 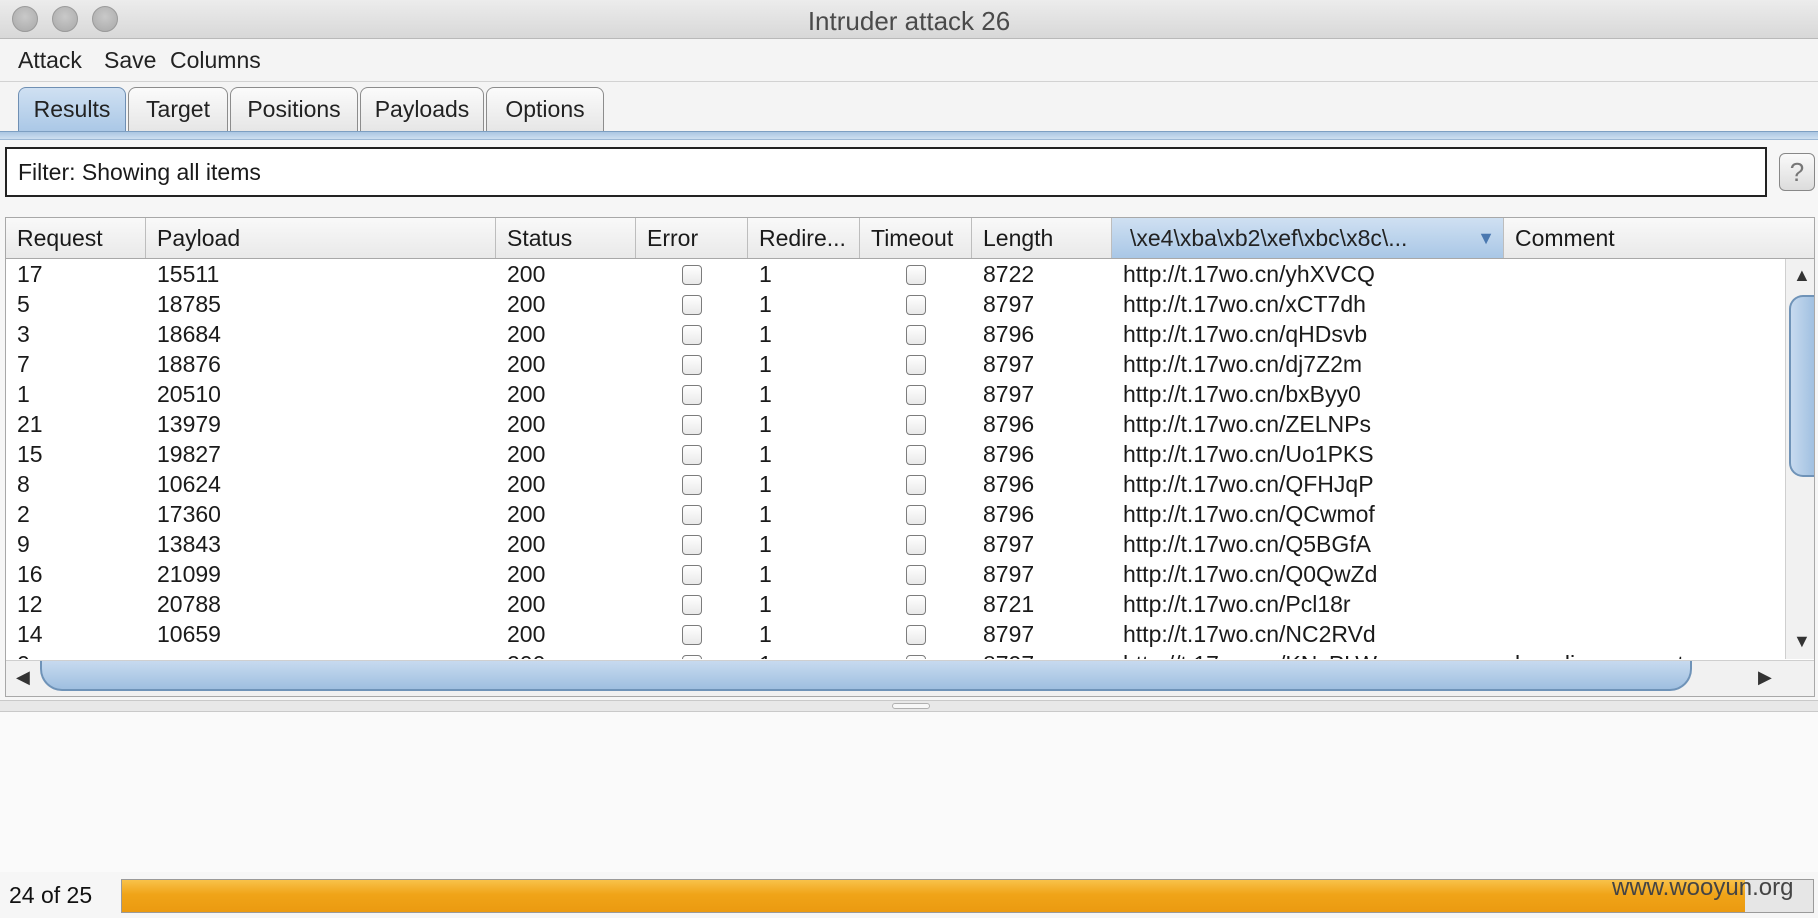 I want to click on cell-request: 17, so click(x=30, y=274).